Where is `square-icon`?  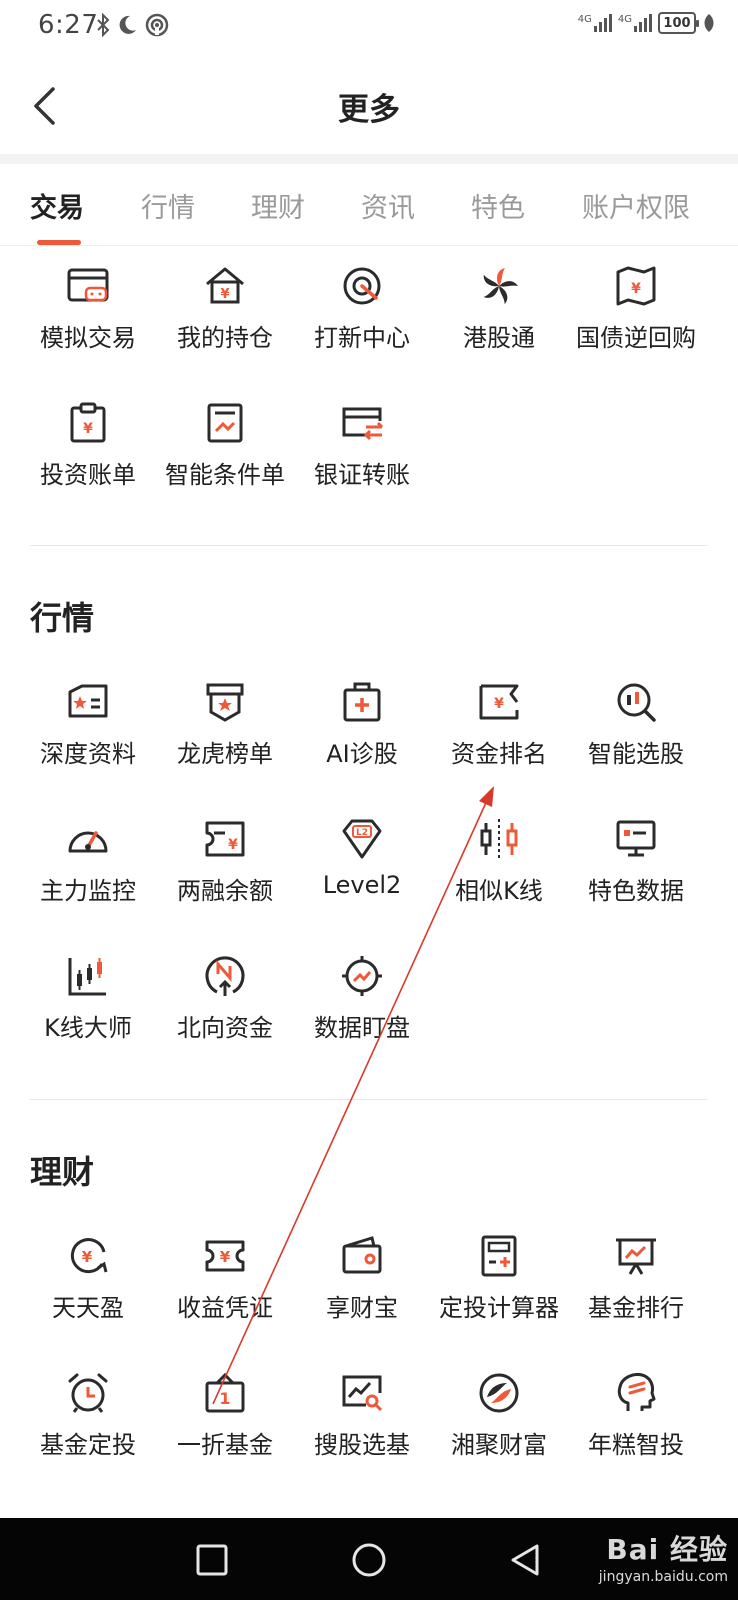 square-icon is located at coordinates (212, 1560).